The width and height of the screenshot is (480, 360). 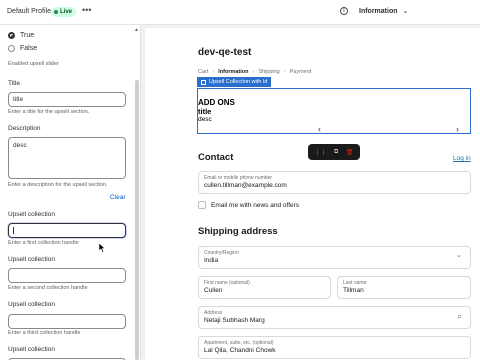 What do you see at coordinates (205, 111) in the screenshot?
I see `upsell-title: title` at bounding box center [205, 111].